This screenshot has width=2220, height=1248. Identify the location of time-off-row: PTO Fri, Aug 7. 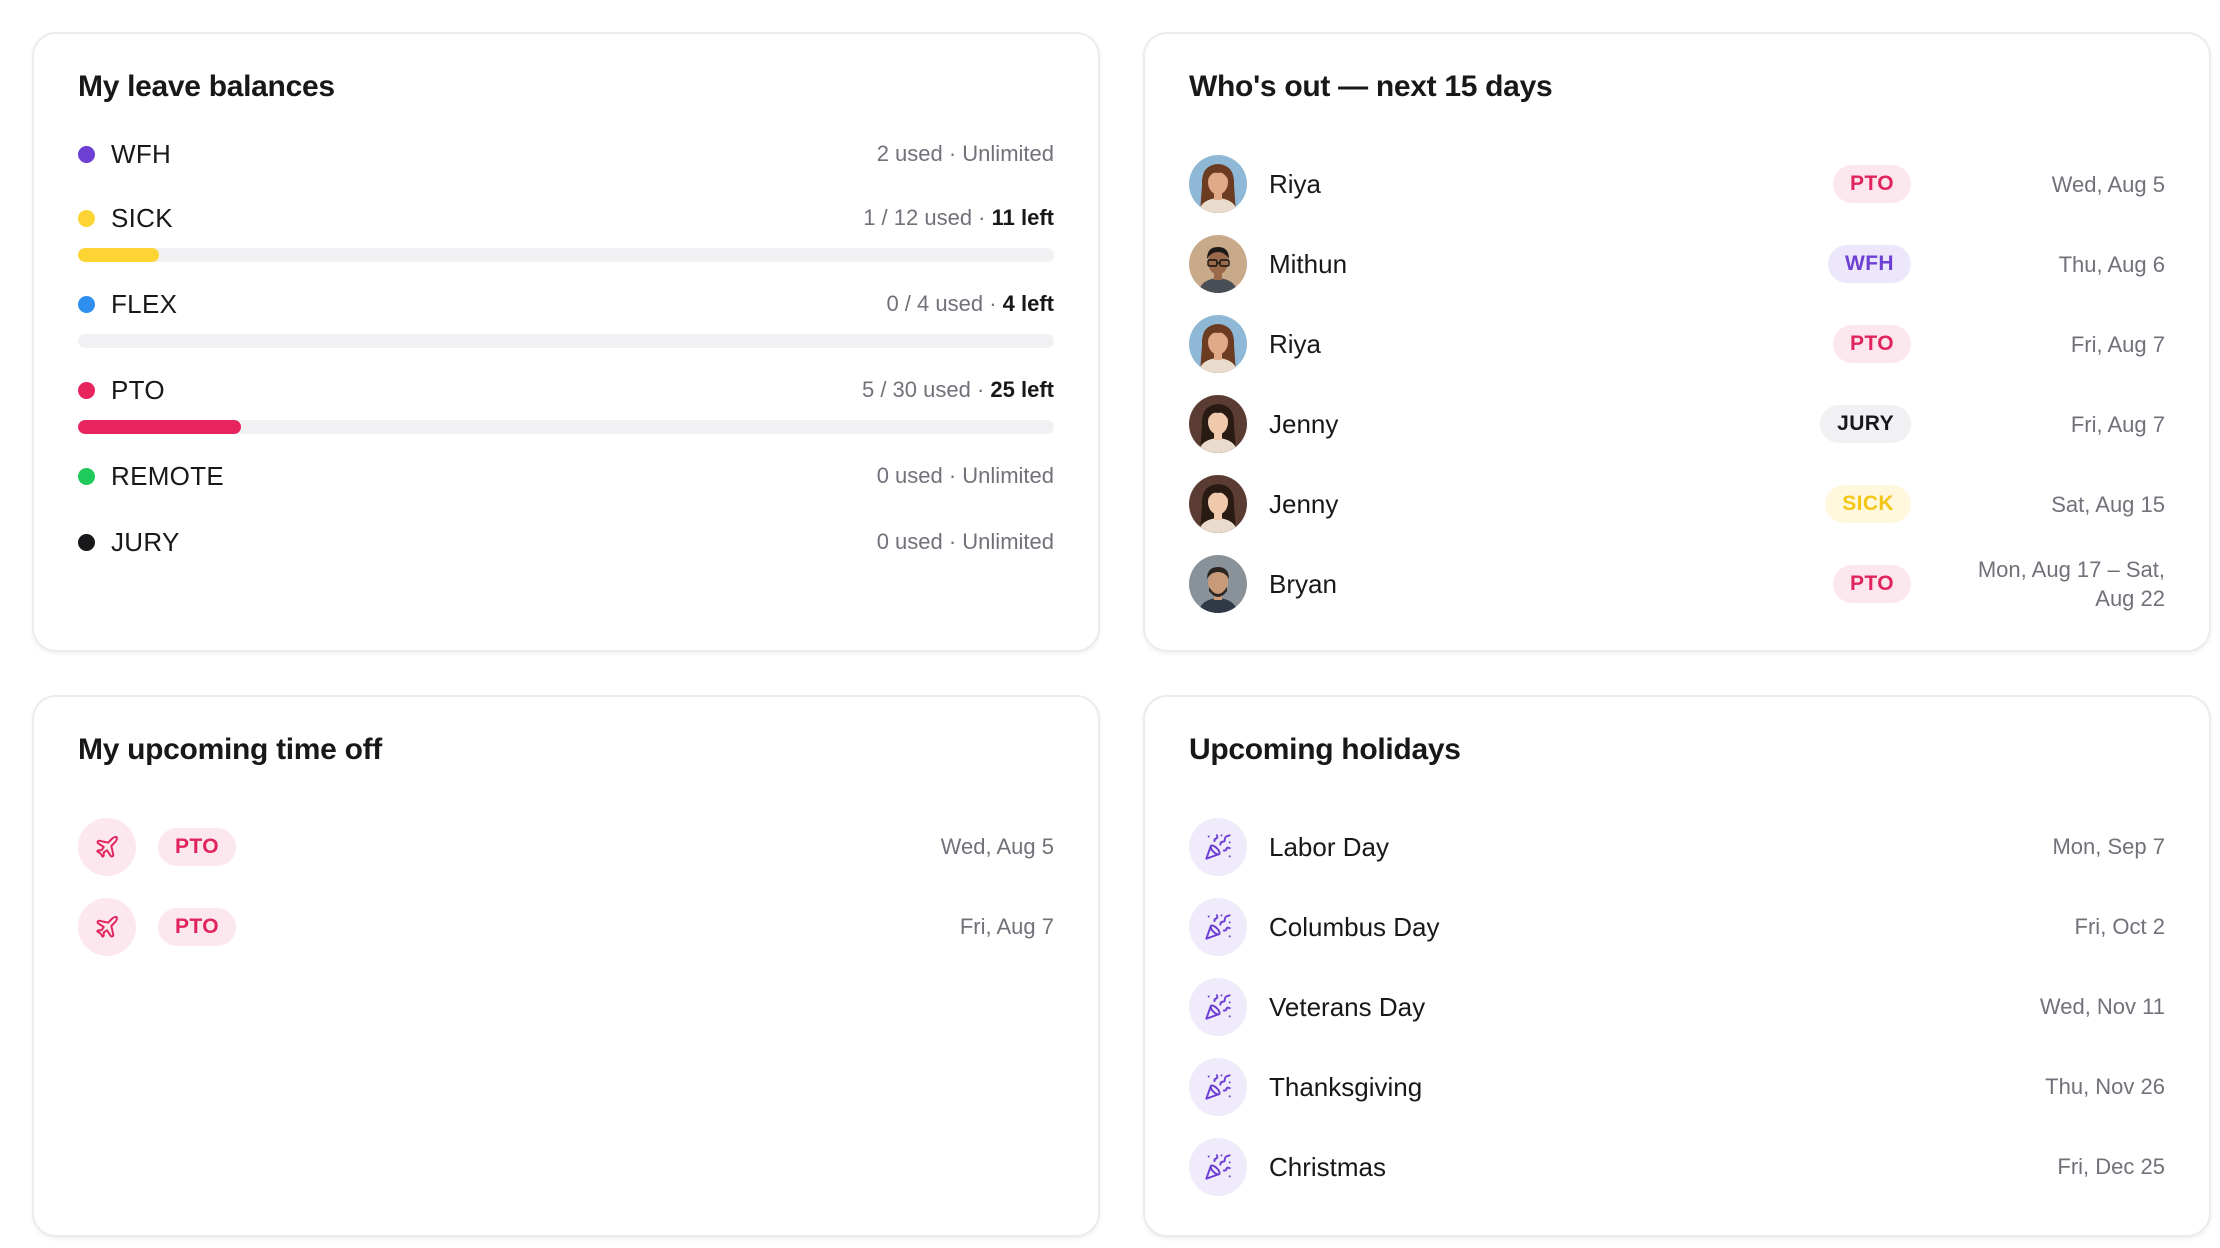
(566, 927).